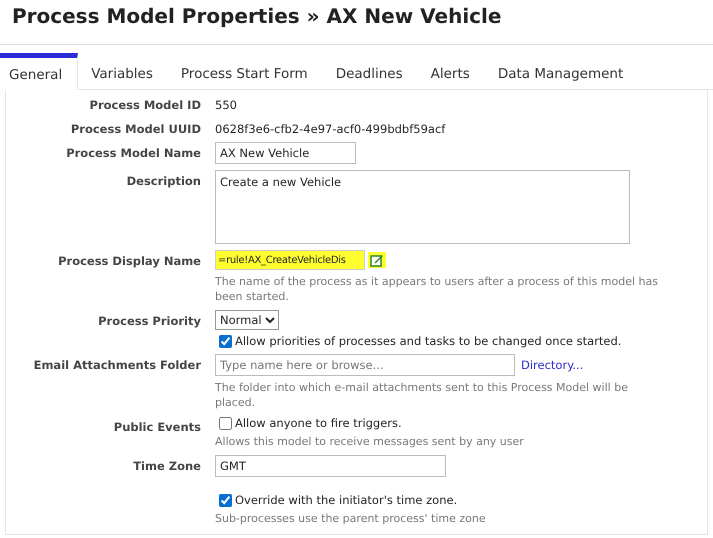  What do you see at coordinates (166, 466) in the screenshot?
I see `field-label: Time Zone` at bounding box center [166, 466].